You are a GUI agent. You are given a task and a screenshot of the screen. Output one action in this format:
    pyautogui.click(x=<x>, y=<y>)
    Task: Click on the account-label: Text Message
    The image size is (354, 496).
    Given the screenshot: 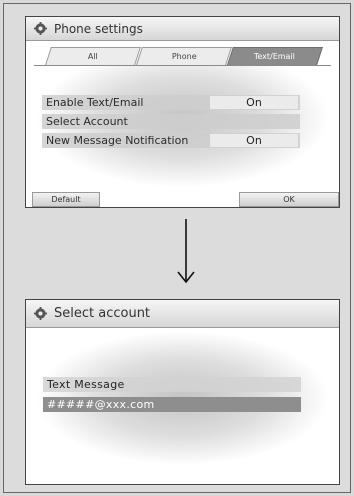 What is the action you would take?
    pyautogui.click(x=86, y=384)
    